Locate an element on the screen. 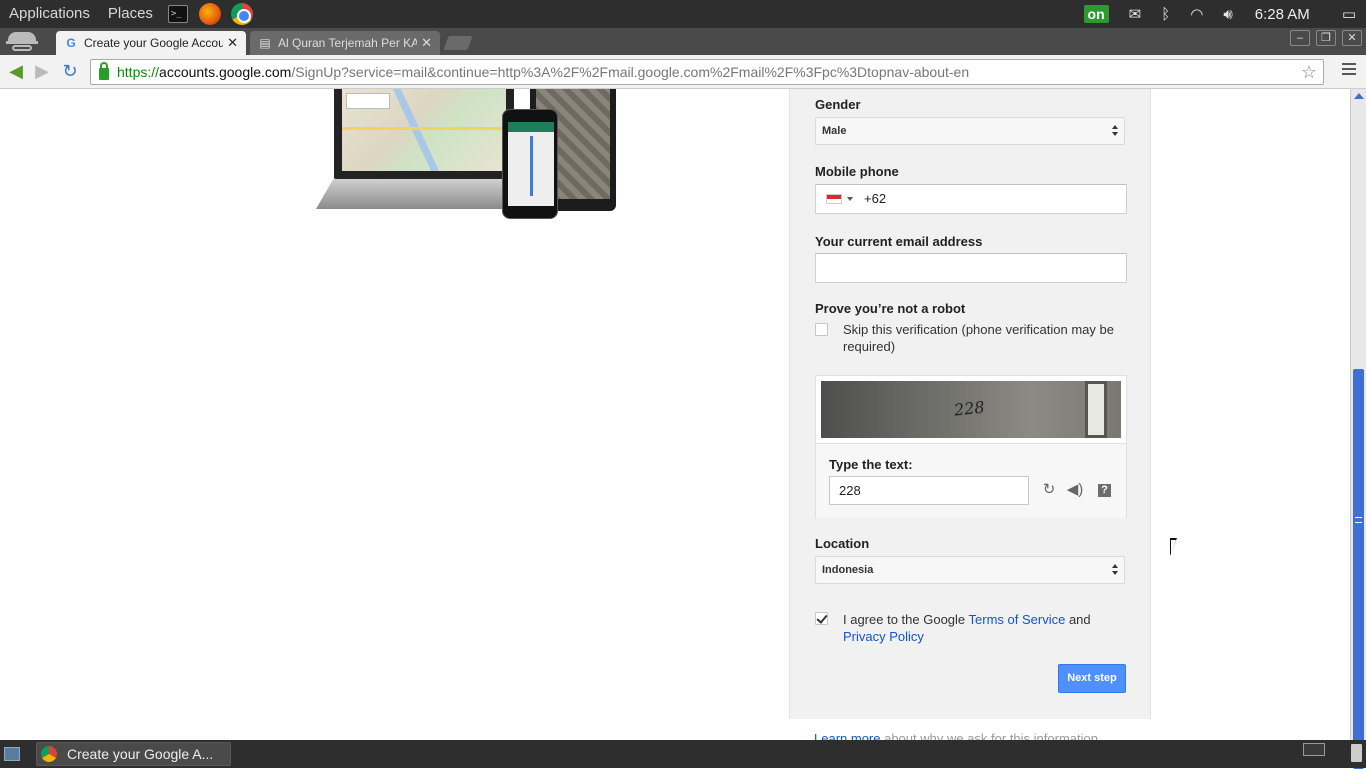 The width and height of the screenshot is (1366, 769). learn-more-link: Learn more is located at coordinates (847, 735).